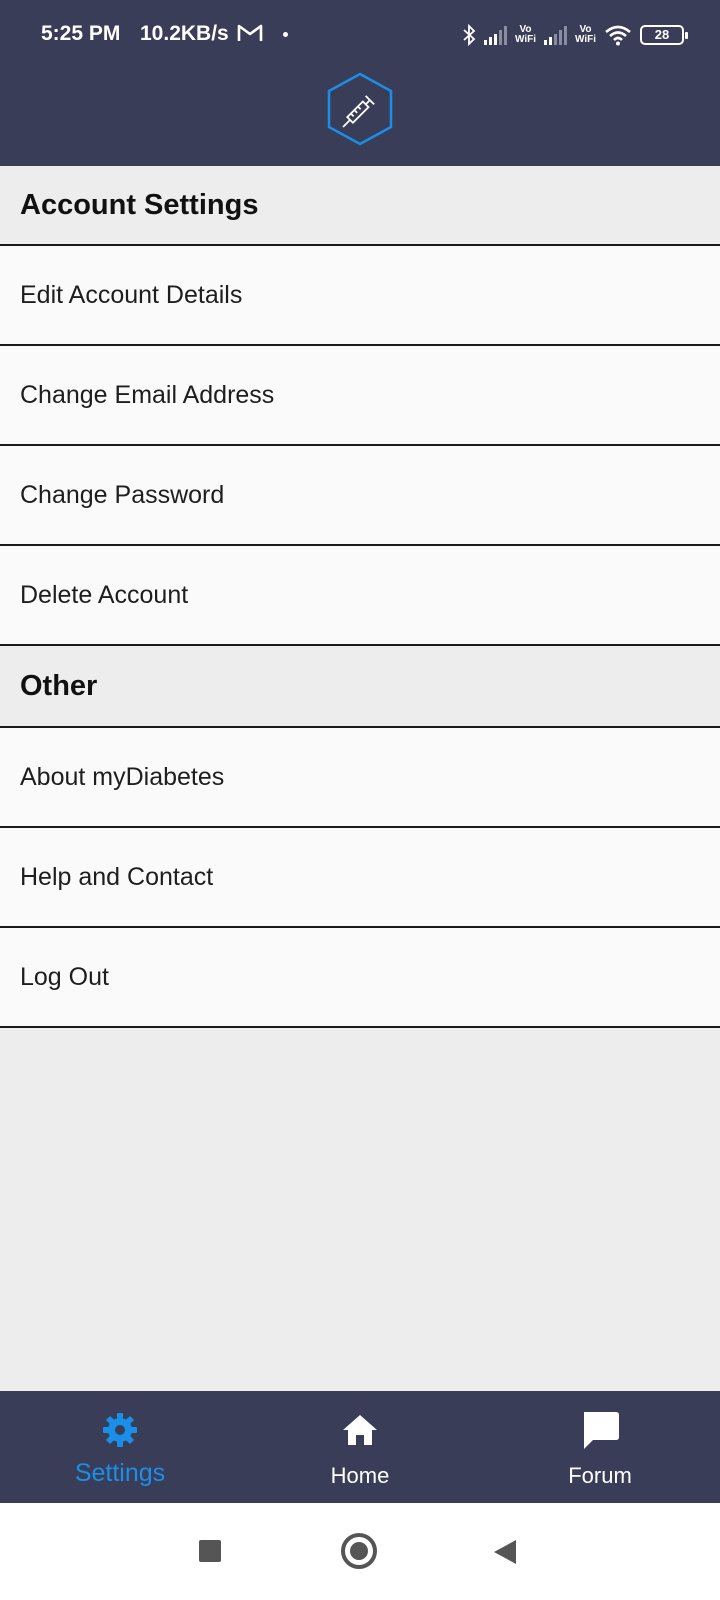 The height and width of the screenshot is (1600, 720). Describe the element at coordinates (469, 35) in the screenshot. I see `bluetooth-icon` at that location.